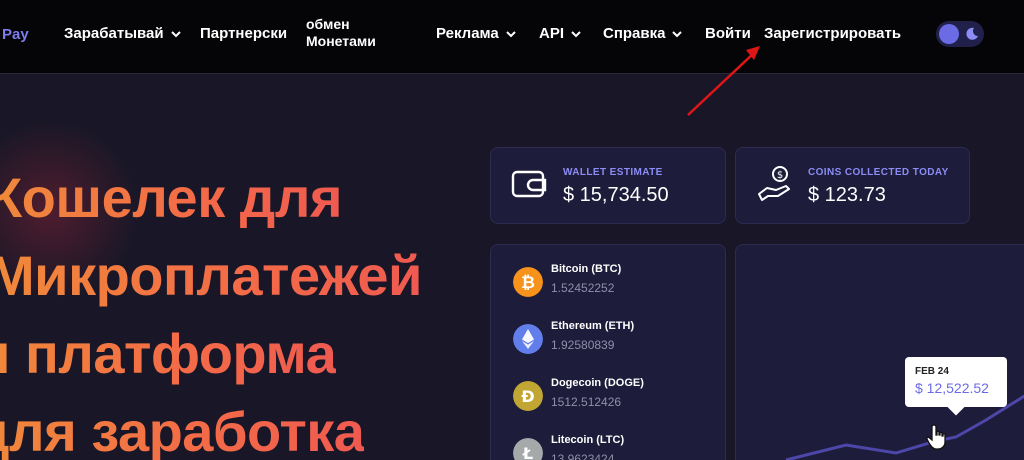 This screenshot has height=460, width=1024. Describe the element at coordinates (641, 340) in the screenshot. I see `list-item-coin-ethereum: Ethereum (ETH) 1.92580839` at that location.